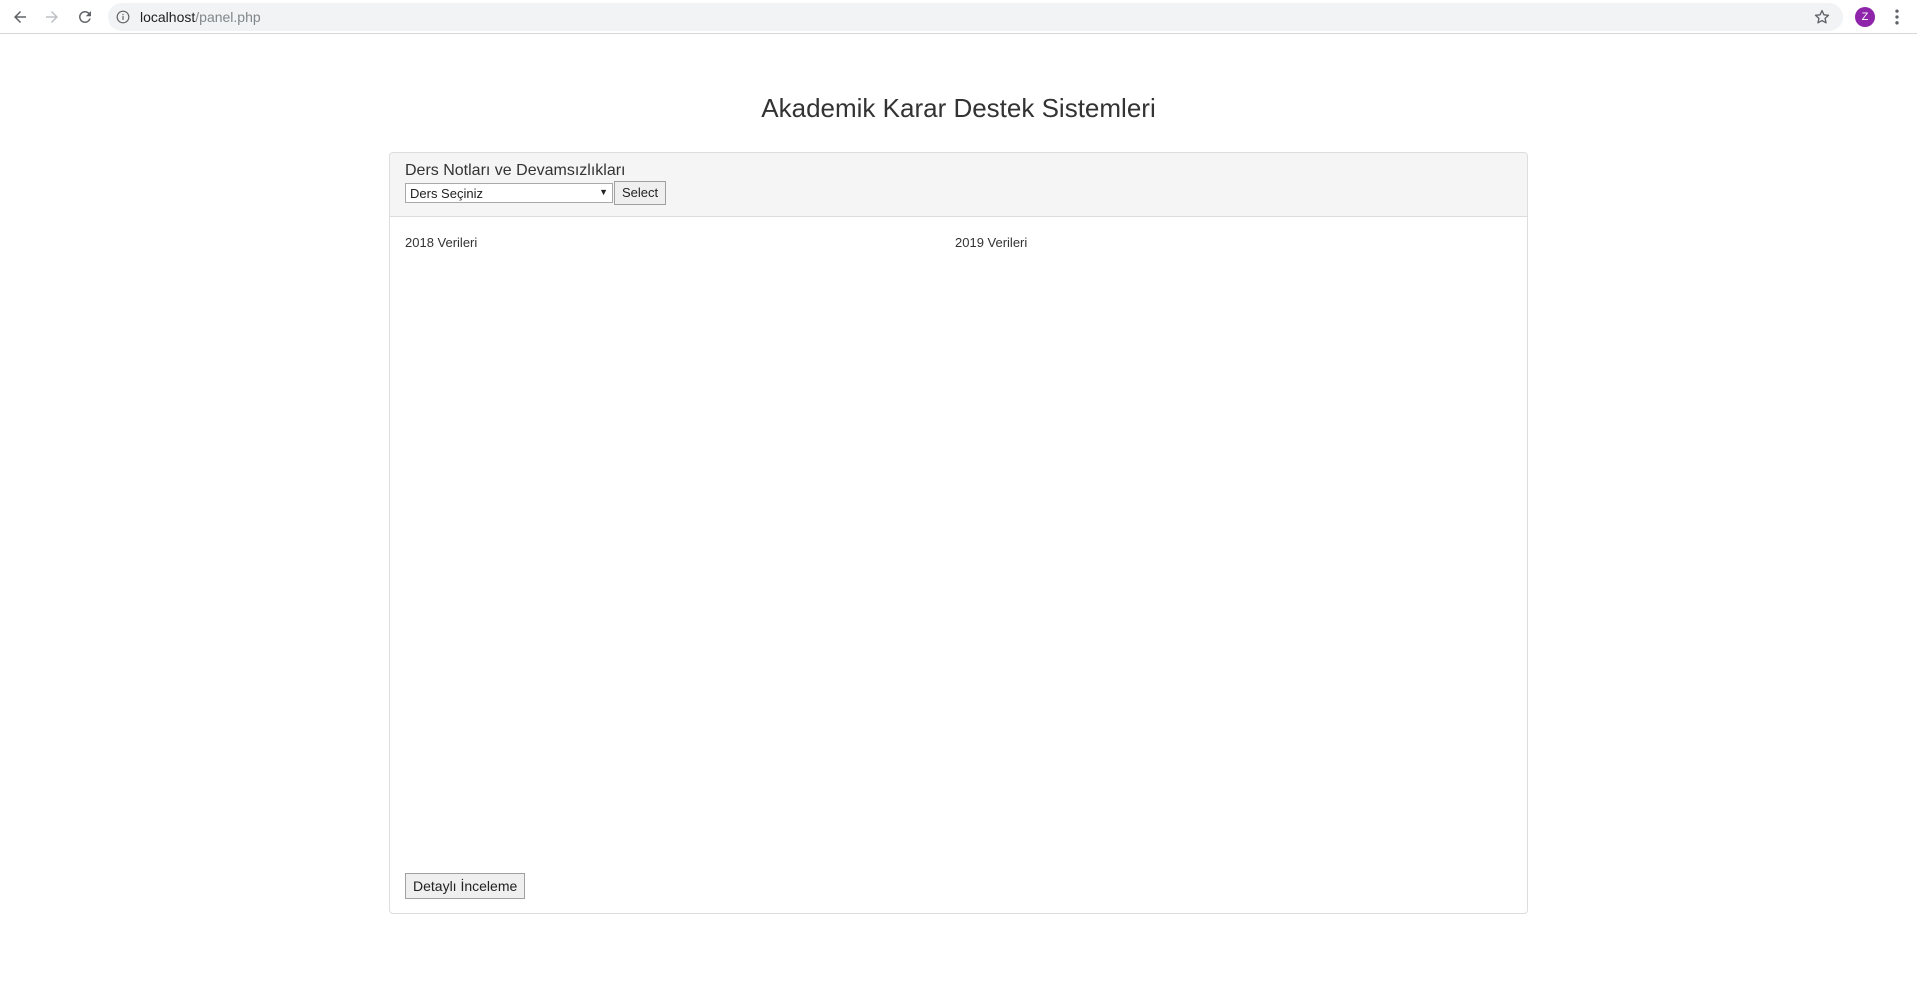 Image resolution: width=1917 pixels, height=1004 pixels. Describe the element at coordinates (228, 17) in the screenshot. I see `url-path: /panel.php` at that location.